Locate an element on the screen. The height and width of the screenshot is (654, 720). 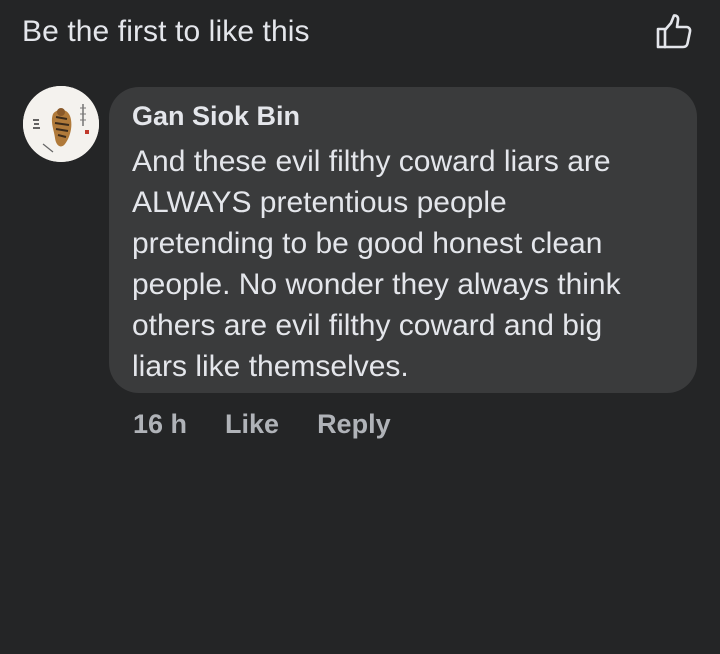
avatar is located at coordinates (61, 124).